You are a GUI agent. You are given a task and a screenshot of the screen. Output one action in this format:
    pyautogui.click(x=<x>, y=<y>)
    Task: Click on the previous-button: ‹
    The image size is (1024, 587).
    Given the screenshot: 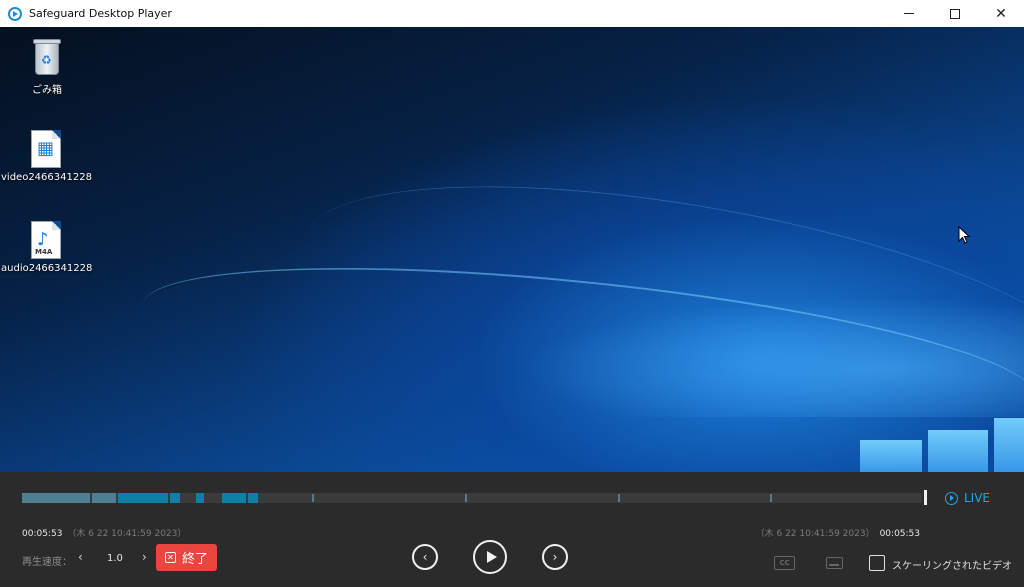 What is the action you would take?
    pyautogui.click(x=425, y=557)
    